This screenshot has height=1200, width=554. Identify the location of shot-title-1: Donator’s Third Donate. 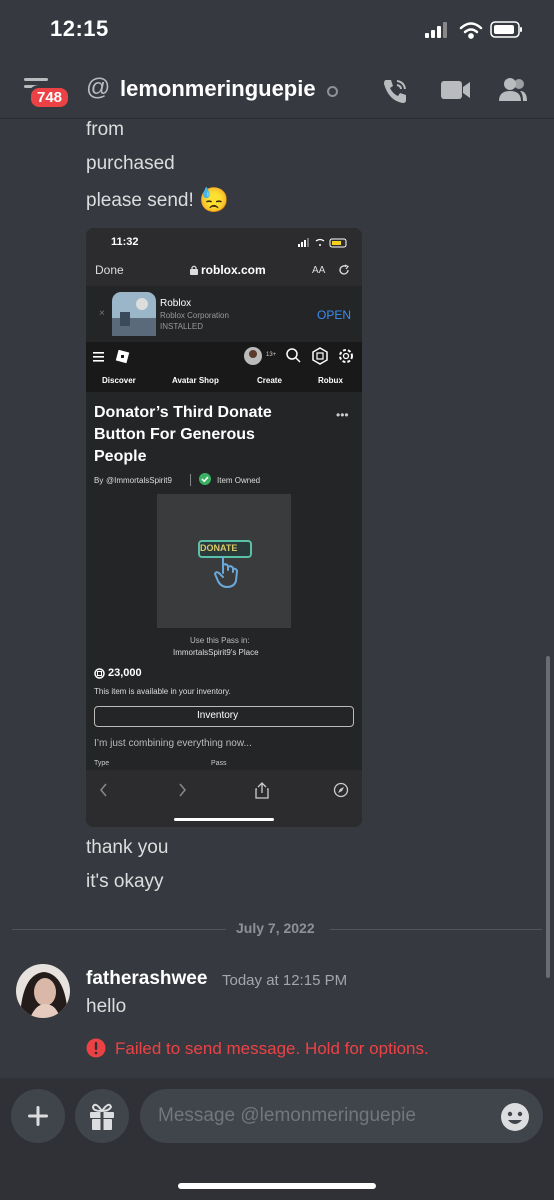
(183, 412).